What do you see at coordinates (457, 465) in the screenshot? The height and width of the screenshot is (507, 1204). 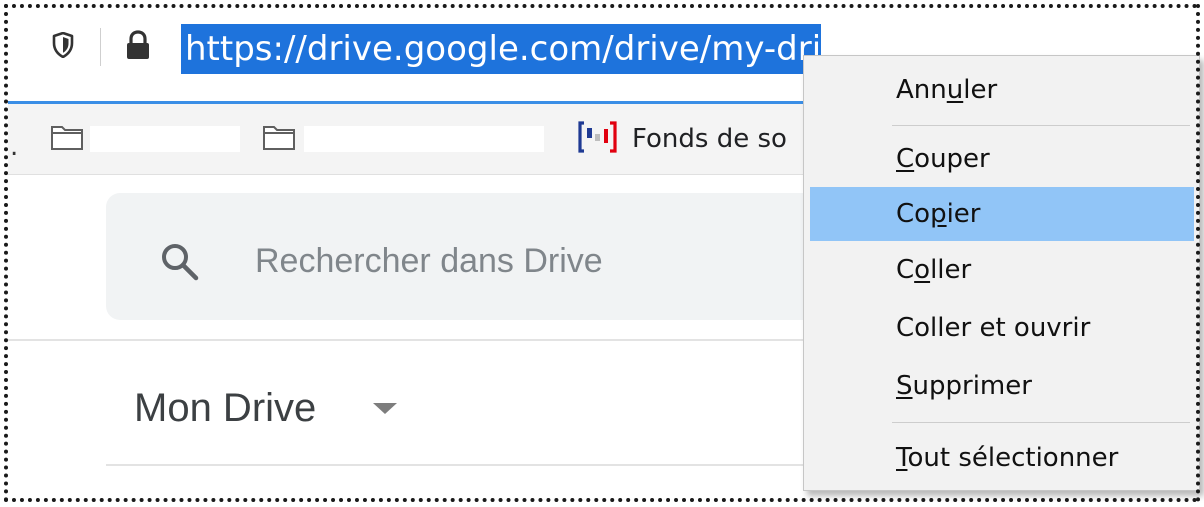 I see `title-divider` at bounding box center [457, 465].